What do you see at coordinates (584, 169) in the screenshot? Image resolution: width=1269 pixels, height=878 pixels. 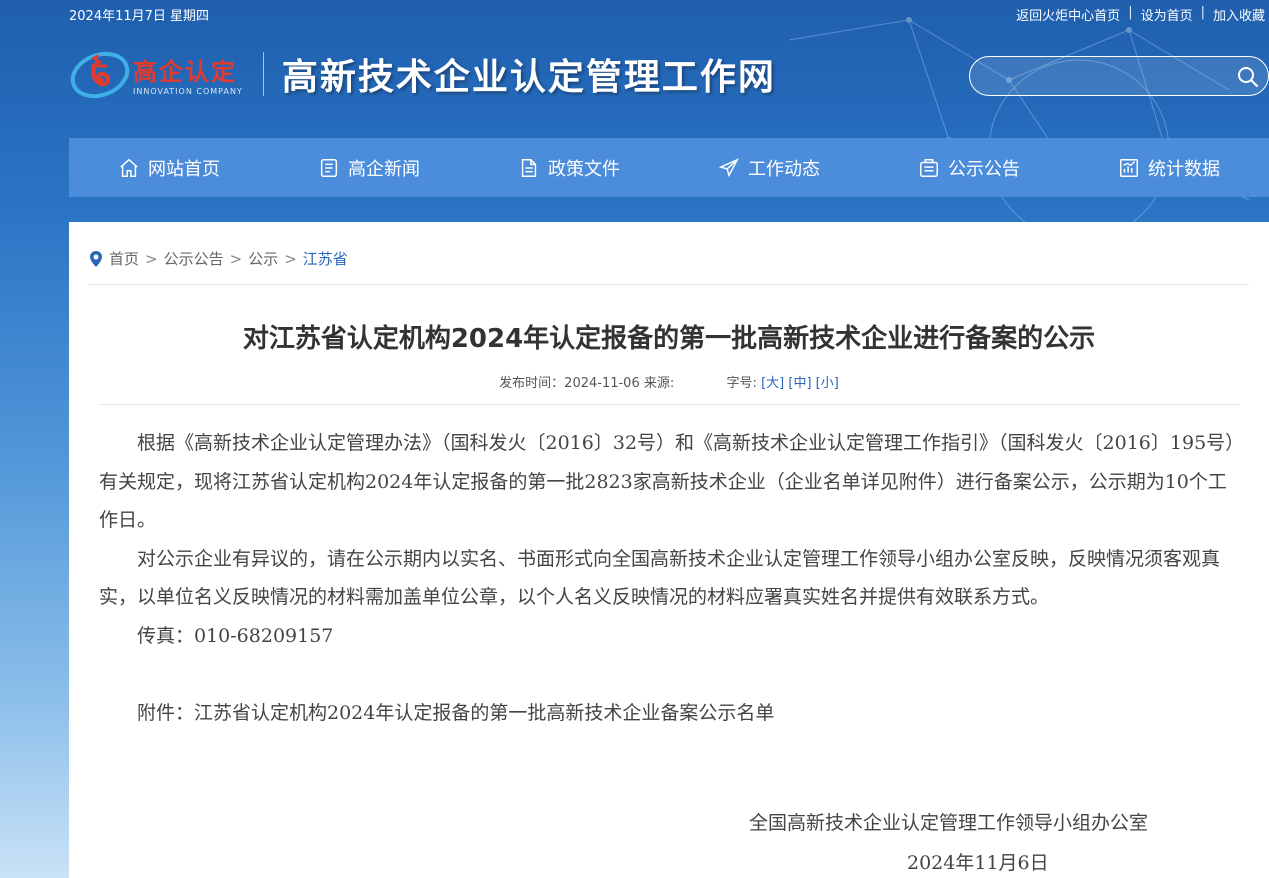 I see `nav-item-label: 政策文件` at bounding box center [584, 169].